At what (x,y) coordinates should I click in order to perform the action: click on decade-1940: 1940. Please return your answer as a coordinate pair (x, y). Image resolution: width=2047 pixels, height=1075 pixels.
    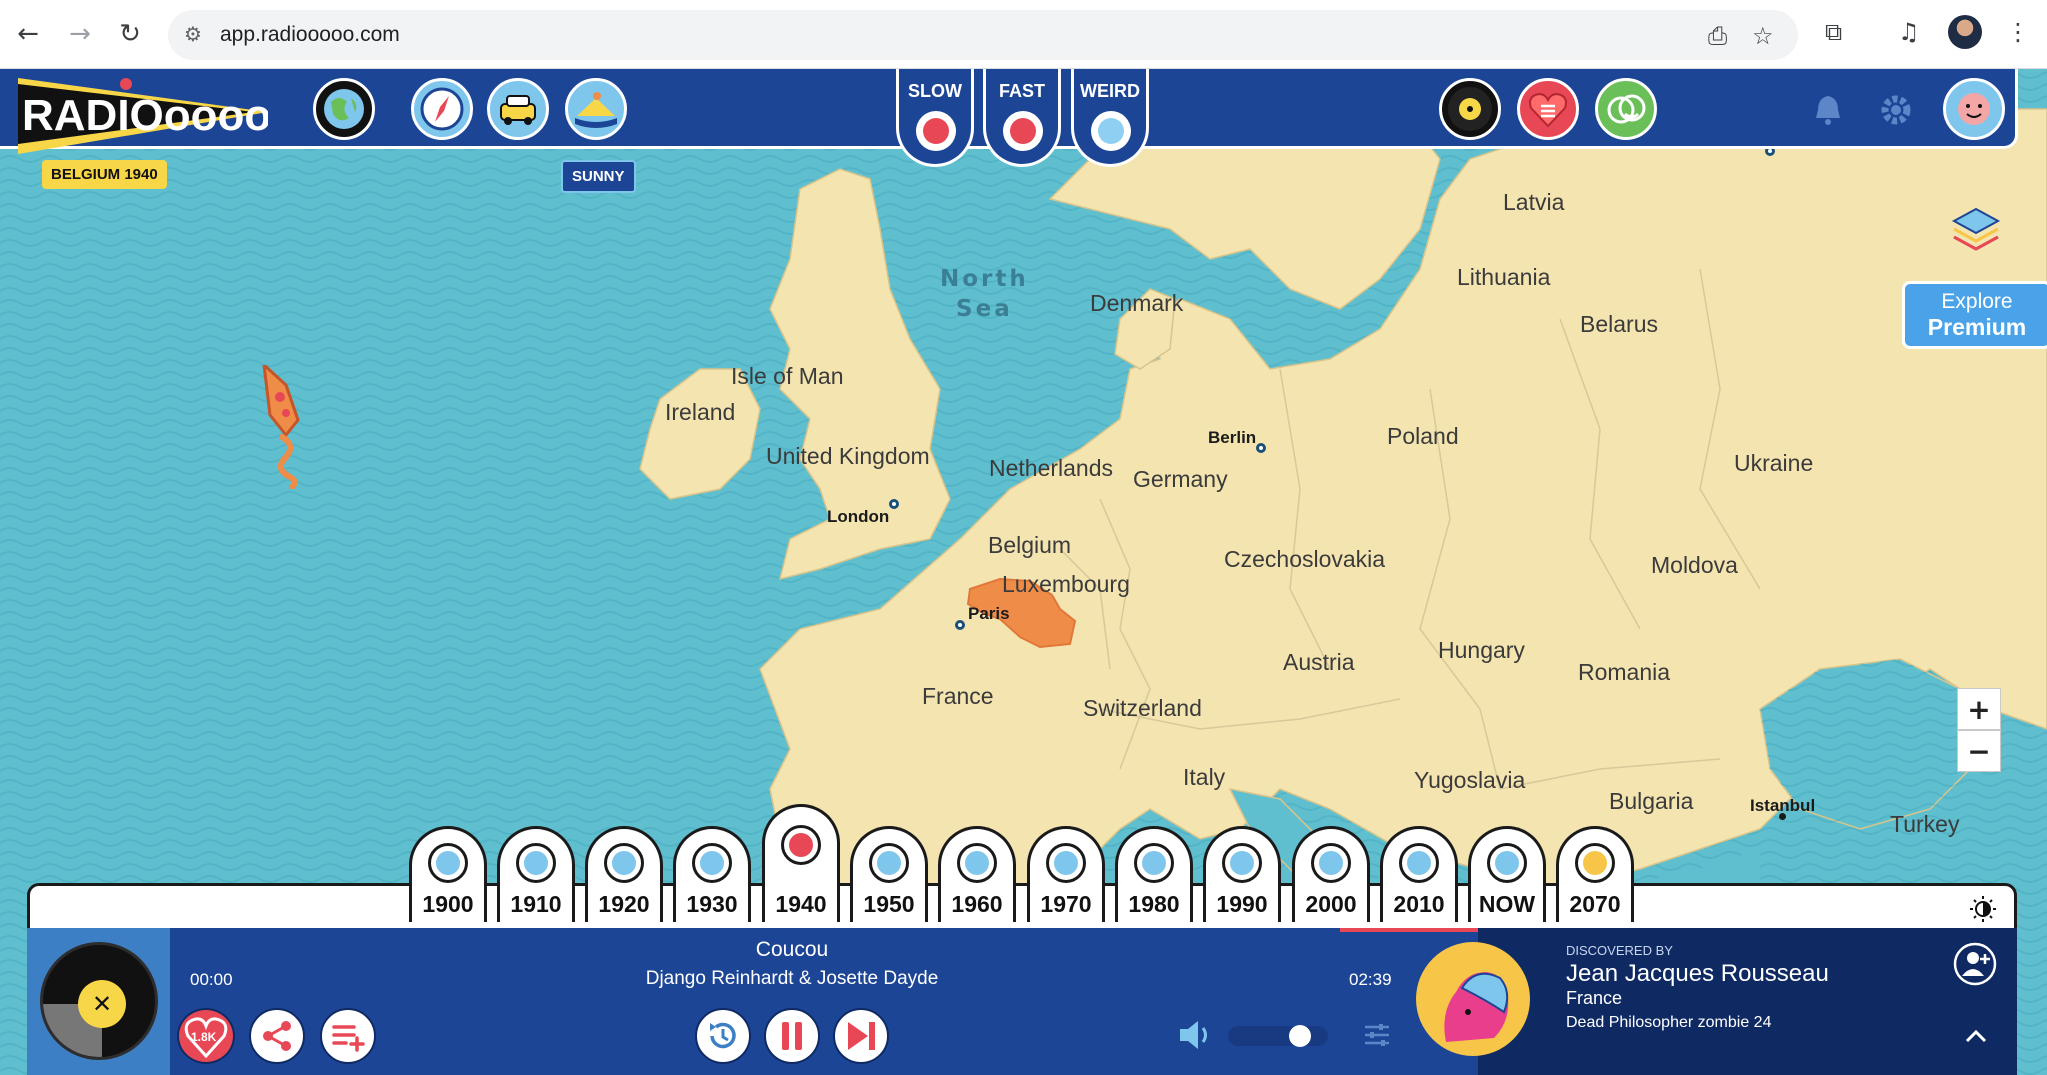
    Looking at the image, I should click on (801, 863).